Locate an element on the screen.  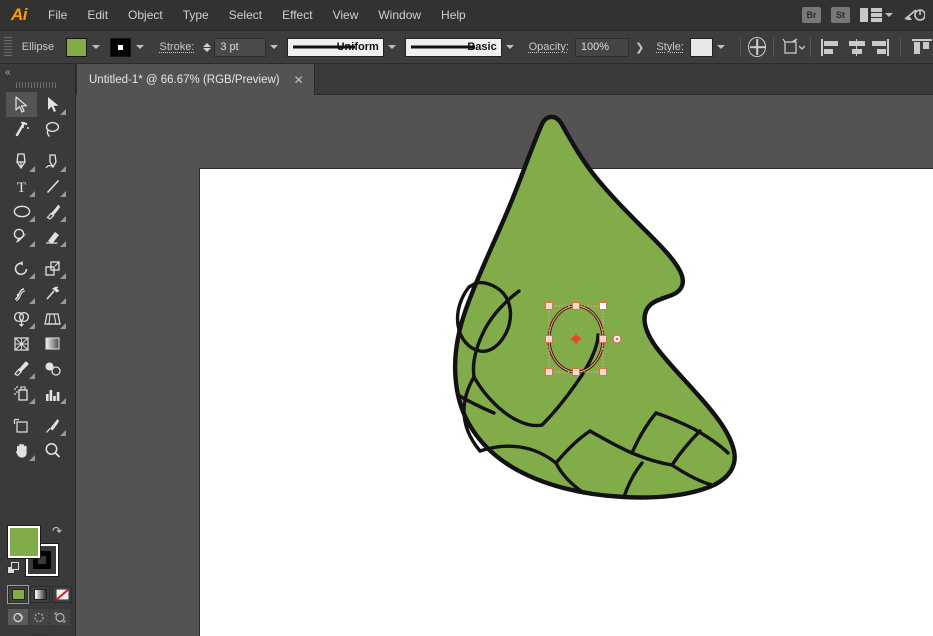
perspective-grid-tool is located at coordinates (52, 318).